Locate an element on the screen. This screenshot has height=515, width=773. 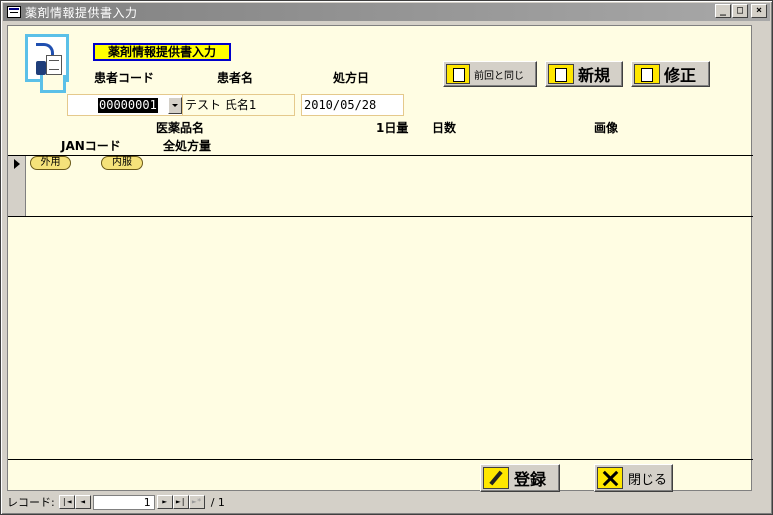
patient-name-field: テスト 氏名1 is located at coordinates (238, 105).